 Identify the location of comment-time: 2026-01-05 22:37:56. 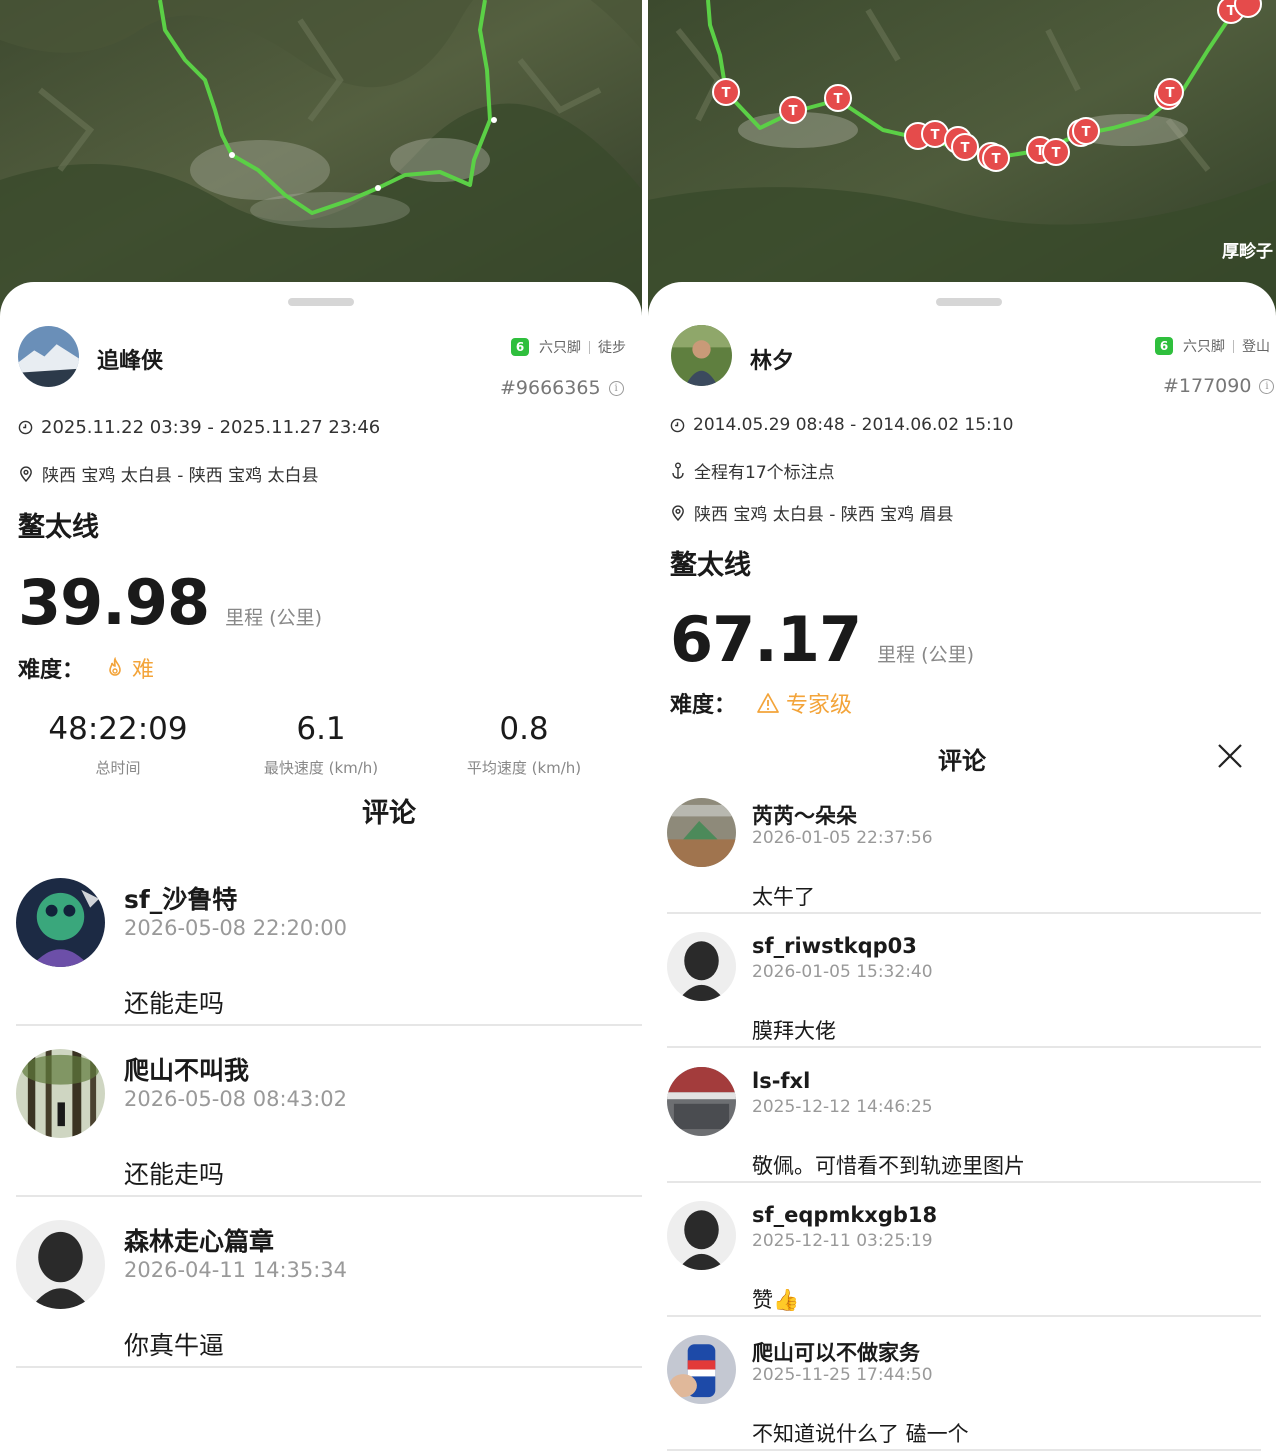
(842, 838).